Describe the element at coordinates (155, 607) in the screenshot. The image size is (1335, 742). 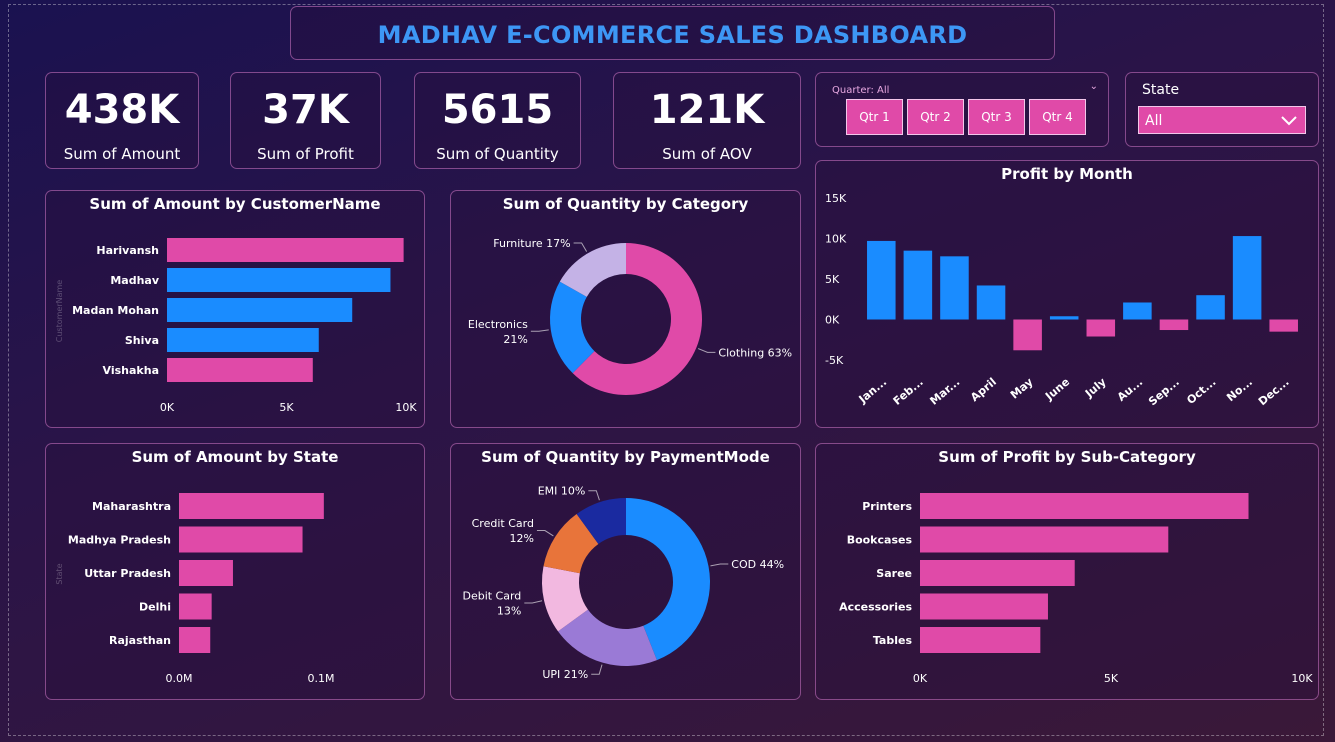
I see `category-label: Delhi` at that location.